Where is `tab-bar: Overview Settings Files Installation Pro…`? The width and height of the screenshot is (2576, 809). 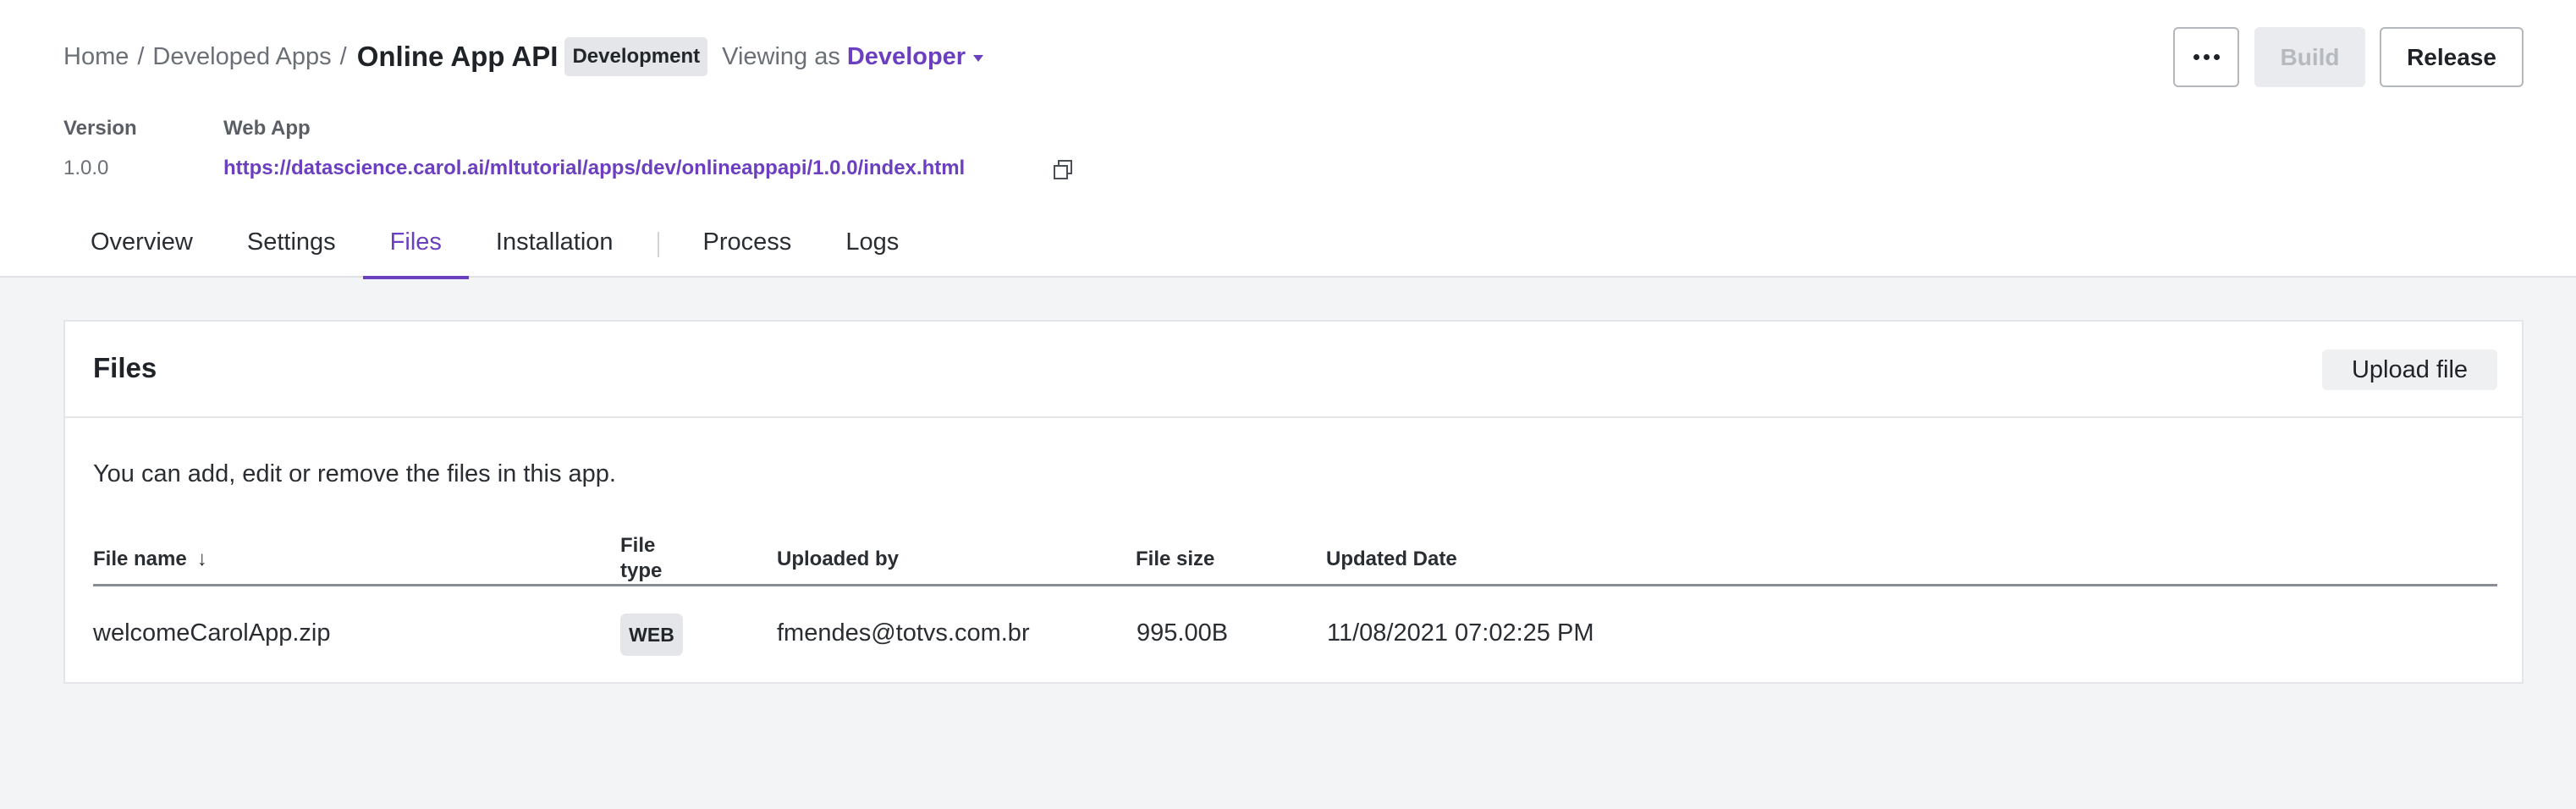
tab-bar: Overview Settings Files Installation Pro… is located at coordinates (494, 245).